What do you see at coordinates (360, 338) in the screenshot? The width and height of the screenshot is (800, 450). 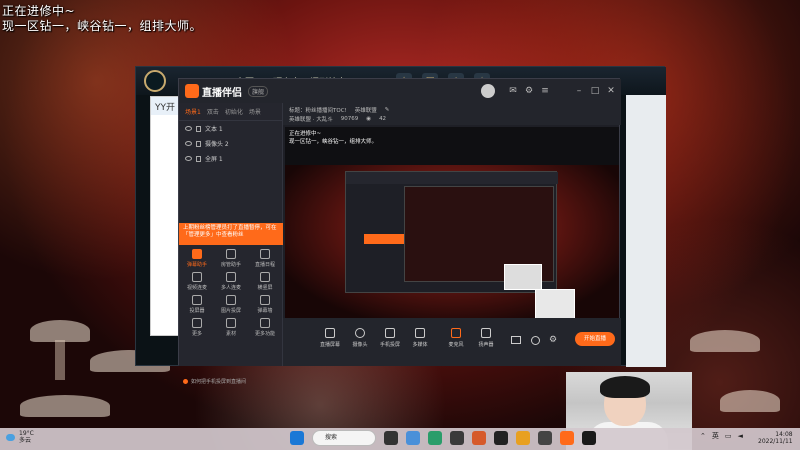 I see `camera-button: 摄像头` at bounding box center [360, 338].